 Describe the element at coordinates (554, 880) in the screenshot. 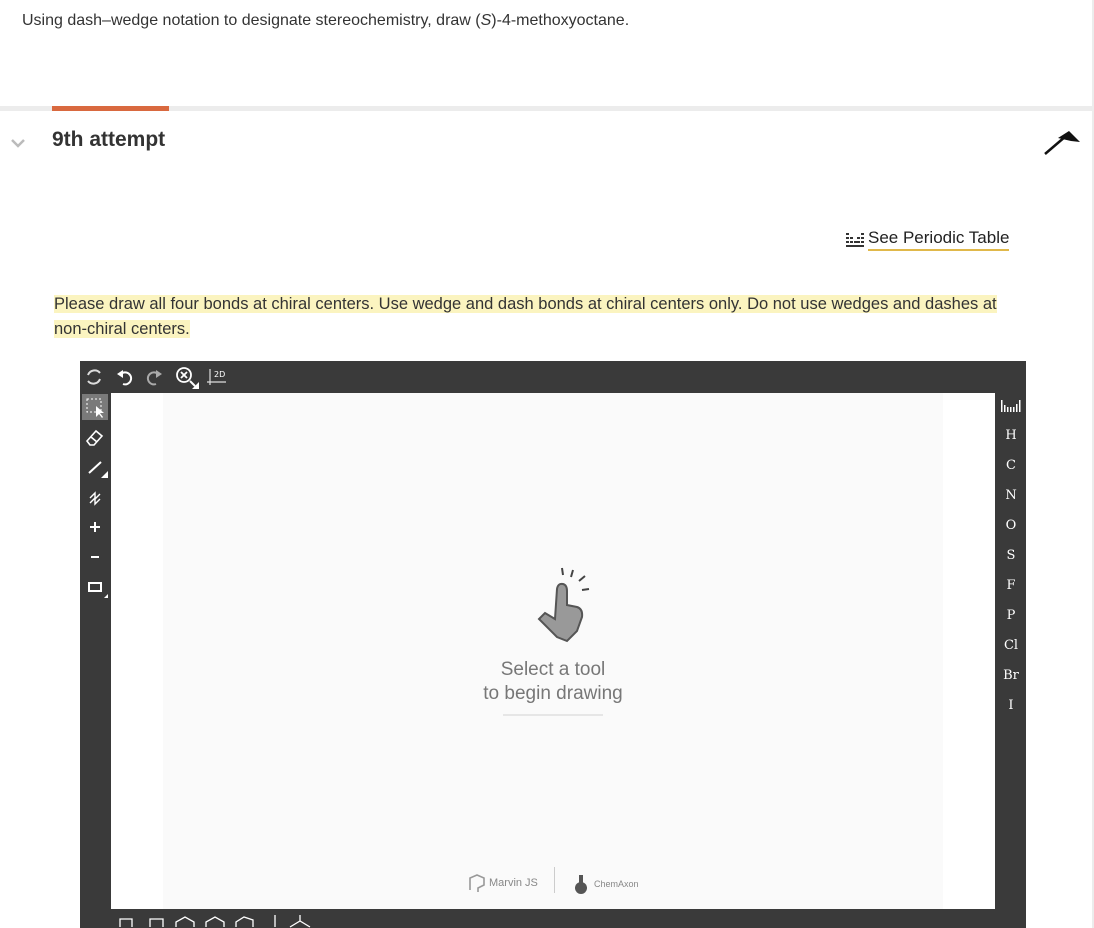

I see `brand-separator` at that location.